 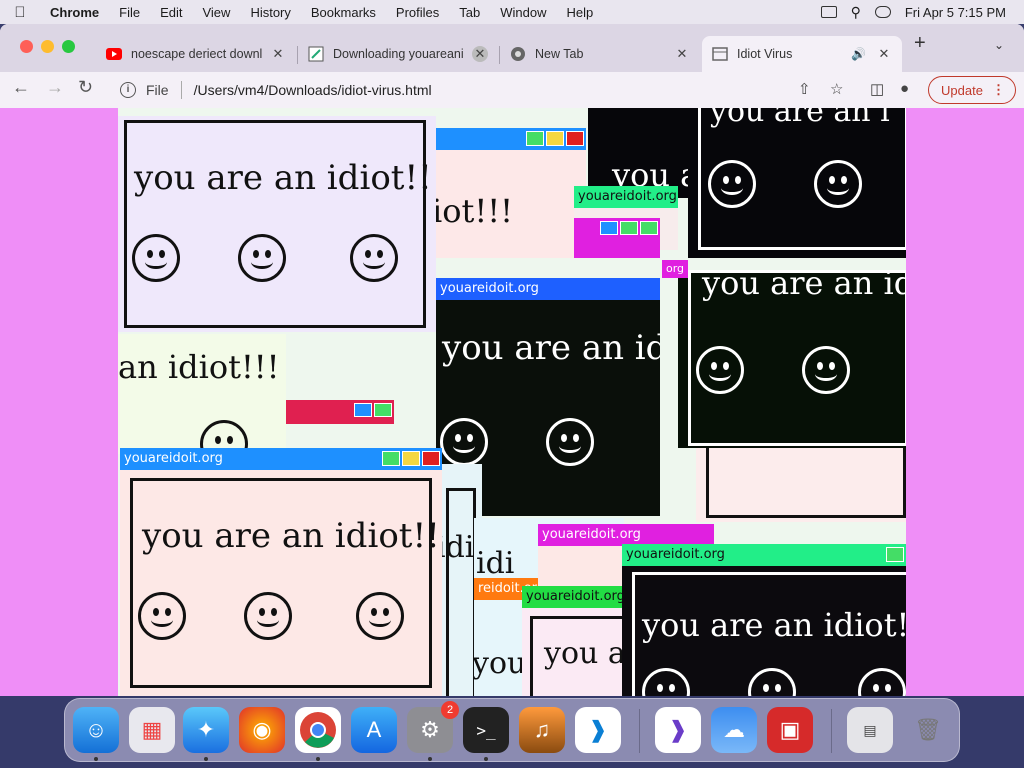 What do you see at coordinates (343, 12) in the screenshot?
I see `menu-bookmarks: Bookmarks` at bounding box center [343, 12].